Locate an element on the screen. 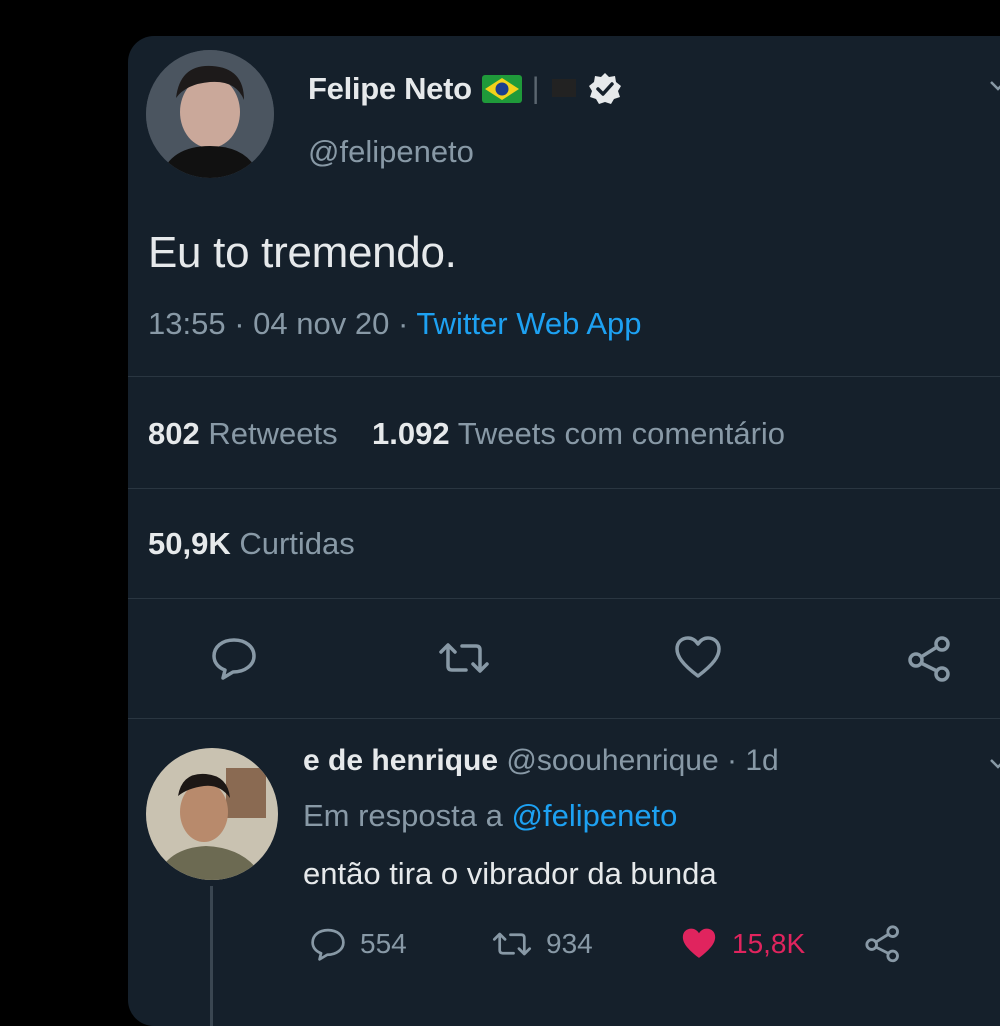 Image resolution: width=1000 pixels, height=1026 pixels. reply-like-button: 15,8K is located at coordinates (741, 944).